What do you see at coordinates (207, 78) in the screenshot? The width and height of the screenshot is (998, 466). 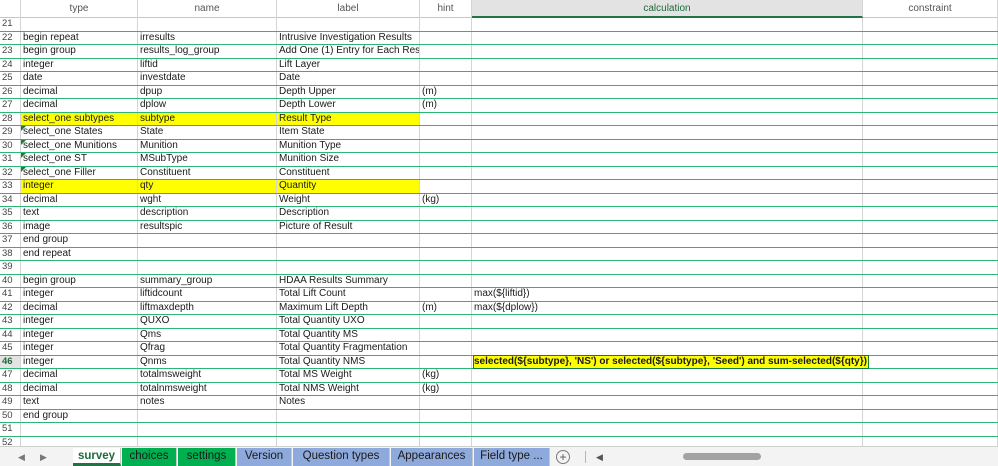 I see `cell-name: investdate` at bounding box center [207, 78].